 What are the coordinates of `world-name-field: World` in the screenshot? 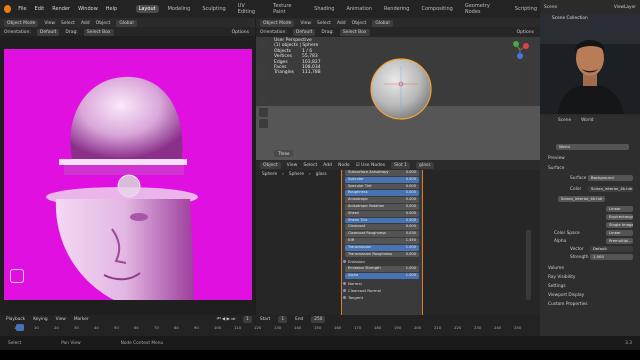 It's located at (592, 147).